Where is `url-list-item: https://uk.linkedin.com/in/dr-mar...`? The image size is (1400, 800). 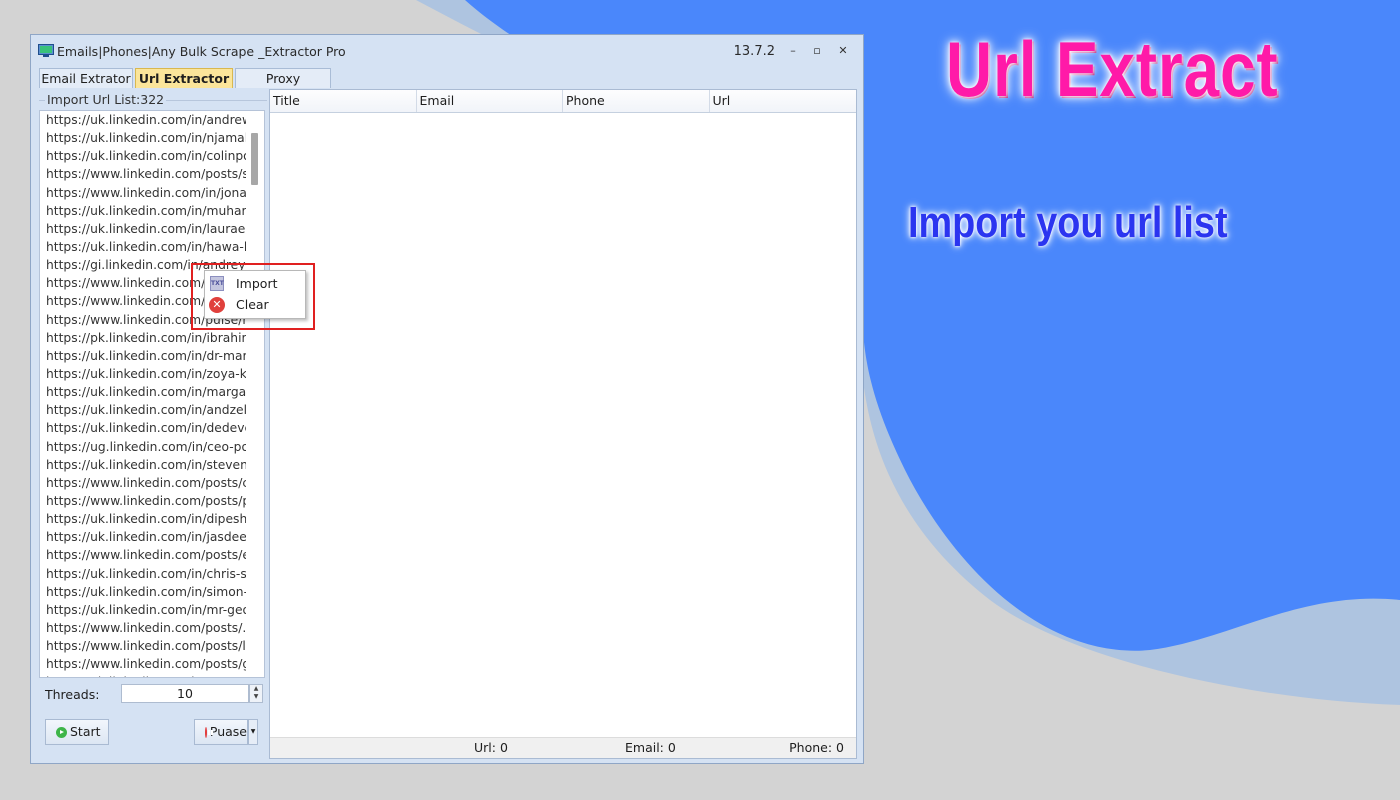 url-list-item: https://uk.linkedin.com/in/dr-mar... is located at coordinates (143, 356).